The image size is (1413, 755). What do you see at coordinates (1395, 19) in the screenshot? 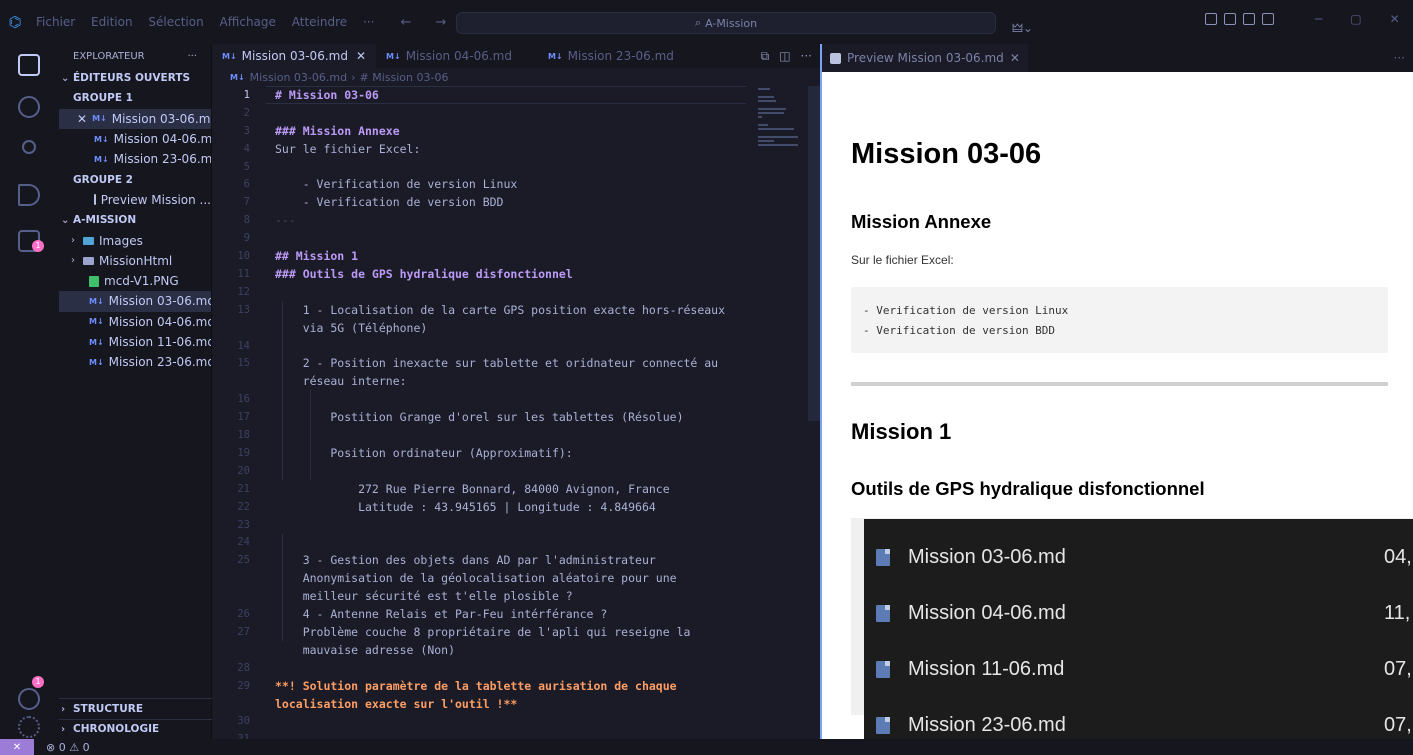
I see `close-button: ✕` at bounding box center [1395, 19].